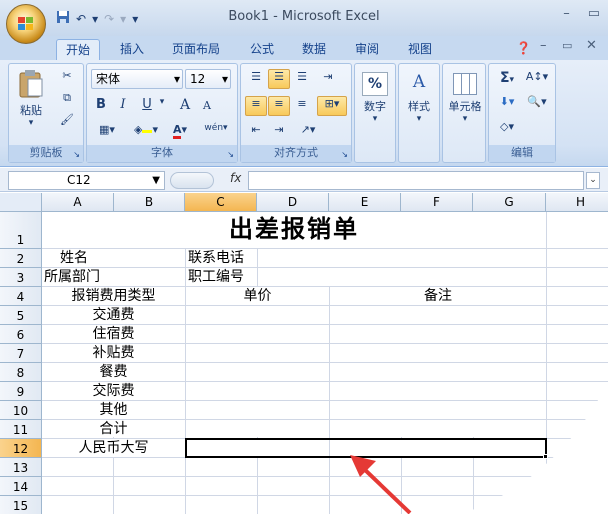 The width and height of the screenshot is (608, 514). Describe the element at coordinates (594, 13) in the screenshot. I see `maximize-icon: ▭` at that location.